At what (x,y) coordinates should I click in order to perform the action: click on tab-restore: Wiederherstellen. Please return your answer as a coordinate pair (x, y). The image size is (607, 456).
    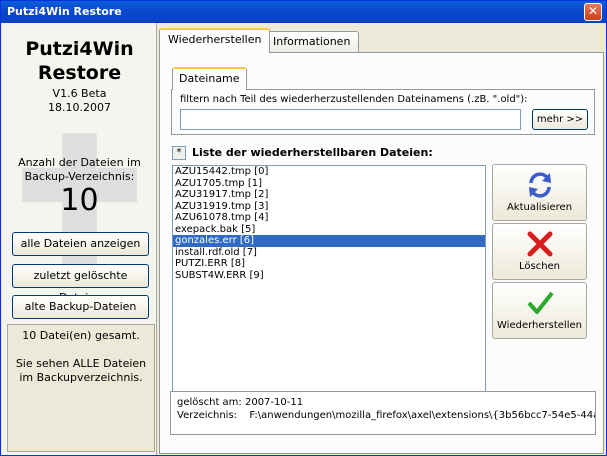
    Looking at the image, I should click on (215, 40).